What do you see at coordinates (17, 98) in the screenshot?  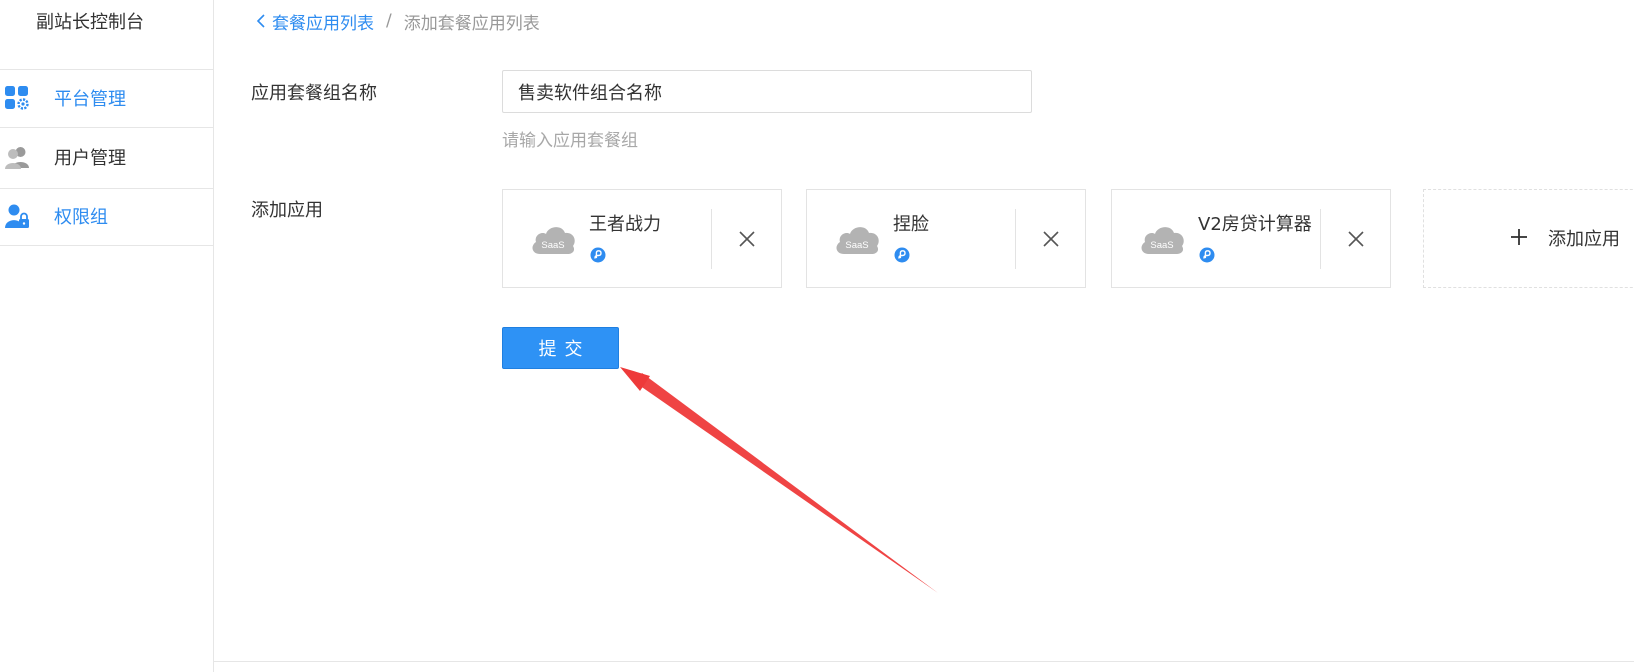 I see `apps-gear-icon` at bounding box center [17, 98].